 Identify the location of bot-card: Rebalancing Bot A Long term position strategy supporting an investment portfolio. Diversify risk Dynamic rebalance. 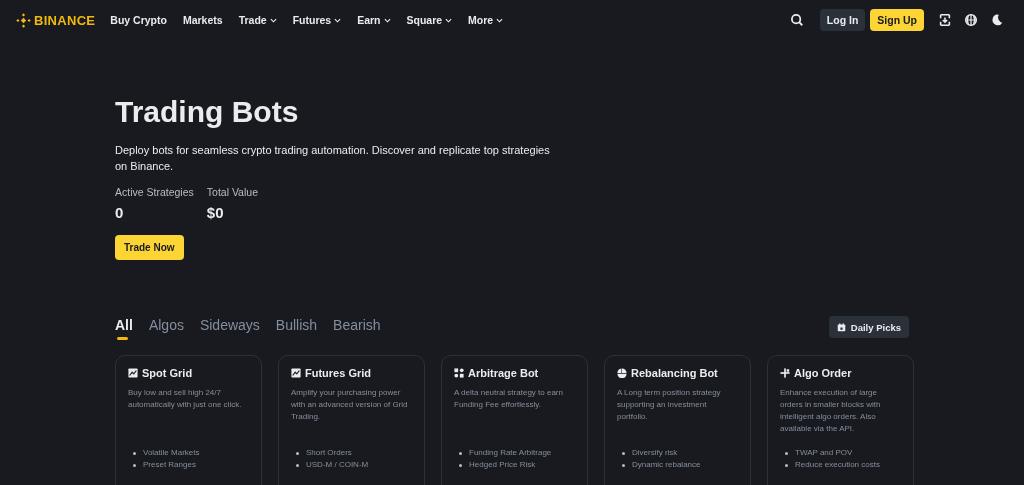
(677, 420).